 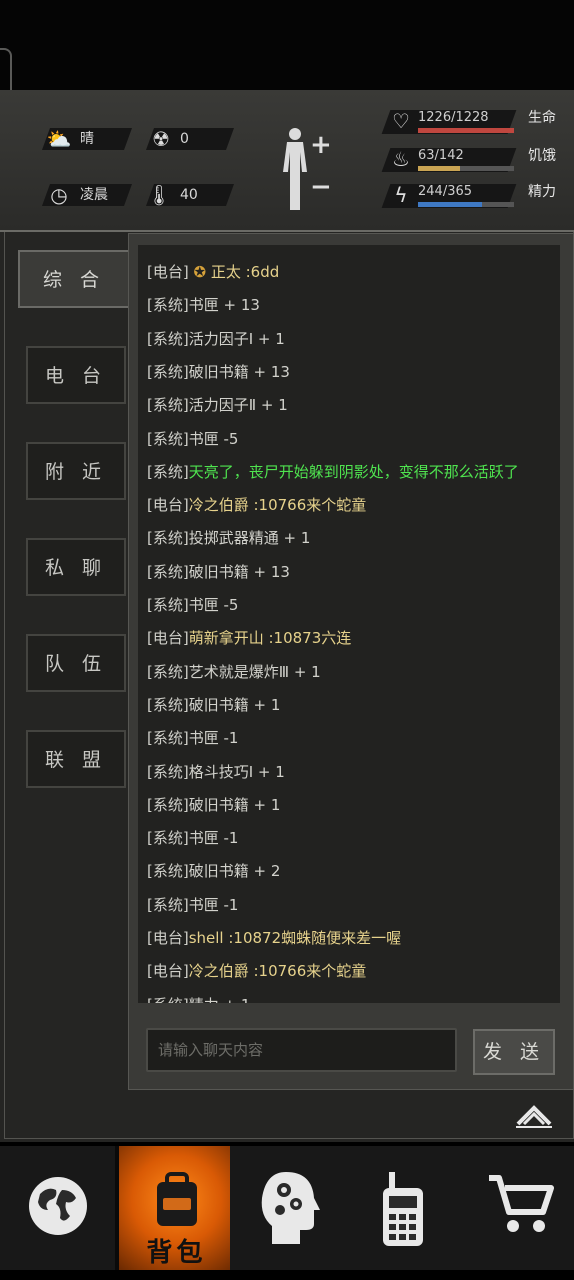 I want to click on chat-message-text: 天亮了，丧尸开始躲到阴影处，变得不那么活跃了, so click(x=353, y=471).